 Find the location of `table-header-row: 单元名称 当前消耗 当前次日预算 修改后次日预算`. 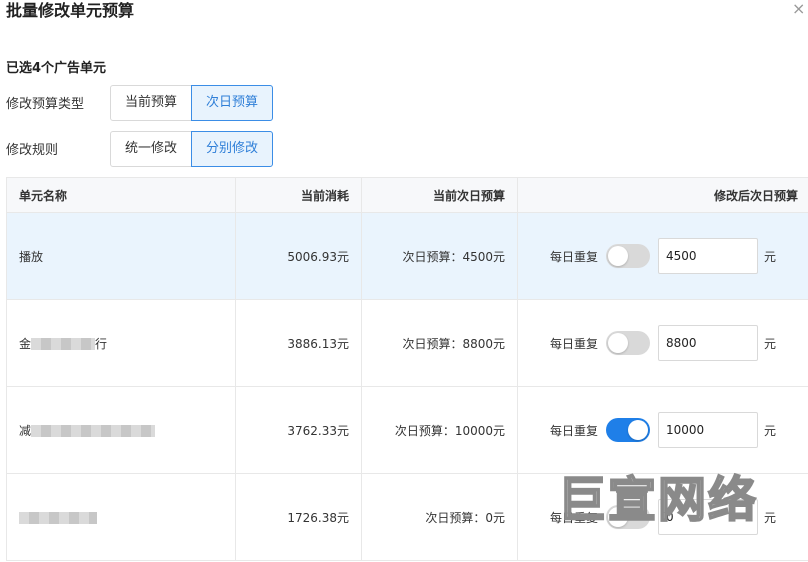

table-header-row: 单元名称 当前消耗 当前次日预算 修改后次日预算 is located at coordinates (407, 195).